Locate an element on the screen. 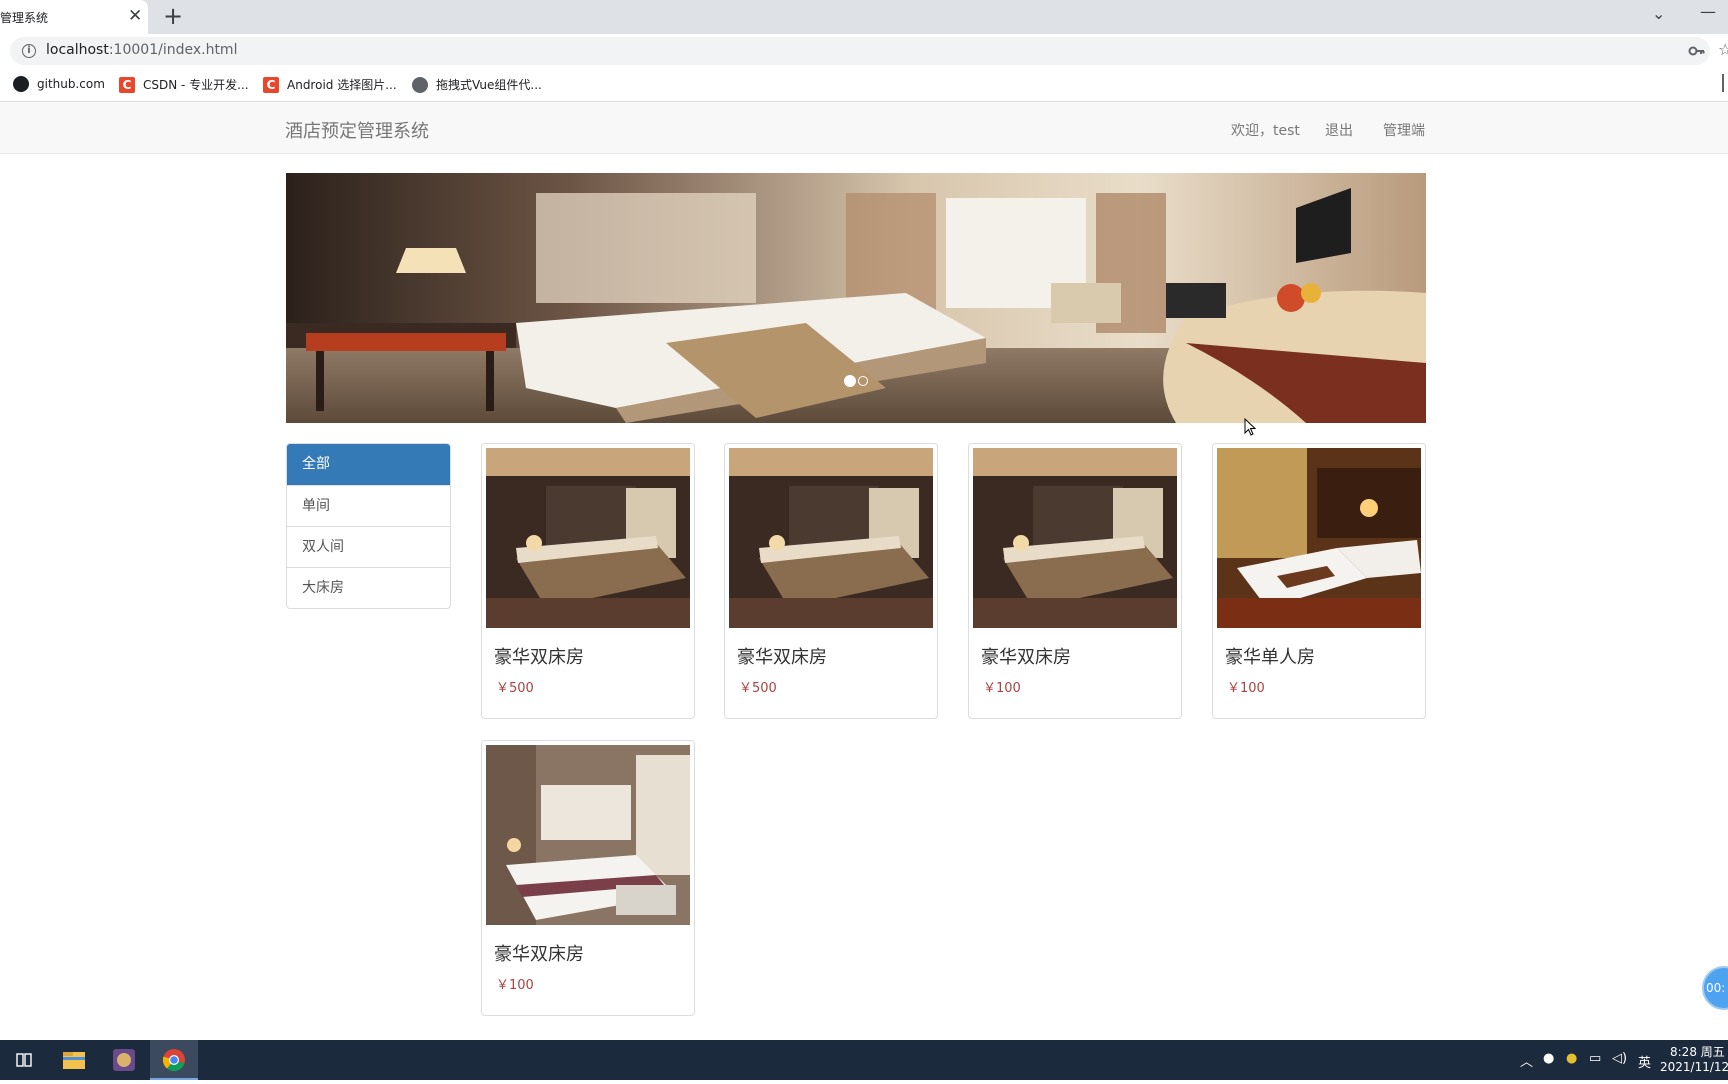 The width and height of the screenshot is (1728, 1084). floating-timer-button: 00: is located at coordinates (1715, 988).